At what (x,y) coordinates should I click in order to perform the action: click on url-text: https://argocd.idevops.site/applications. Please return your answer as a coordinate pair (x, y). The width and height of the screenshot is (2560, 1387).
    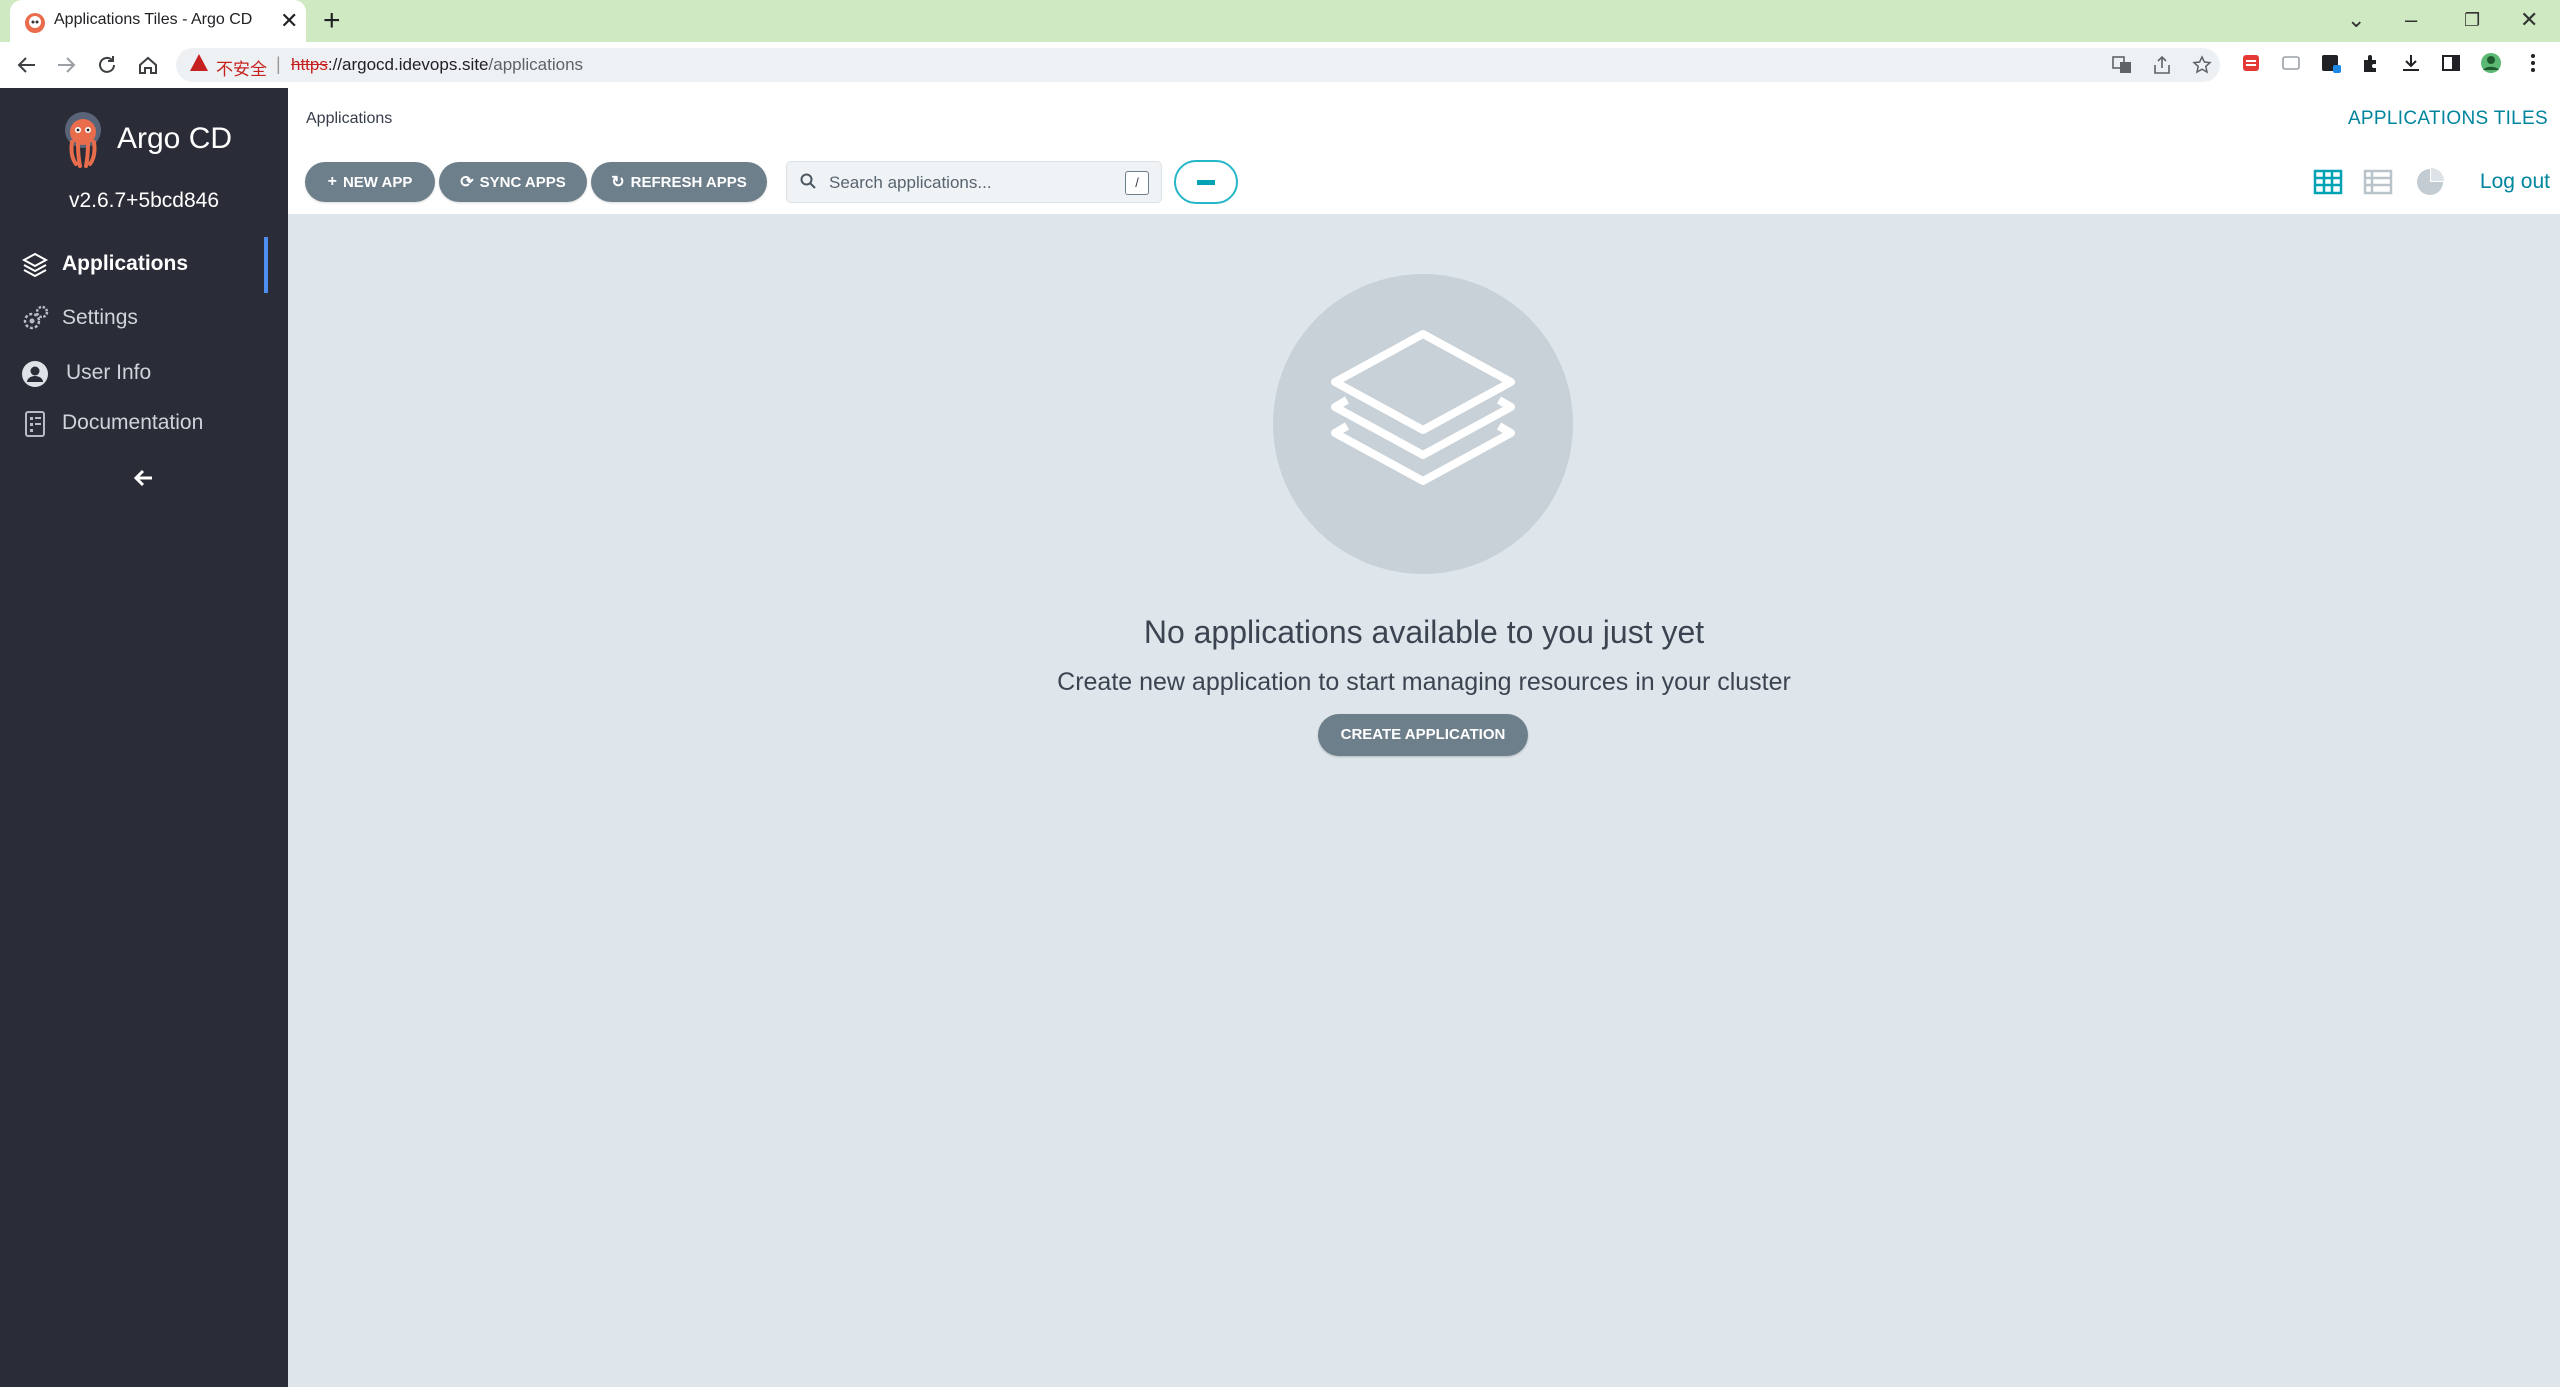
    Looking at the image, I should click on (437, 65).